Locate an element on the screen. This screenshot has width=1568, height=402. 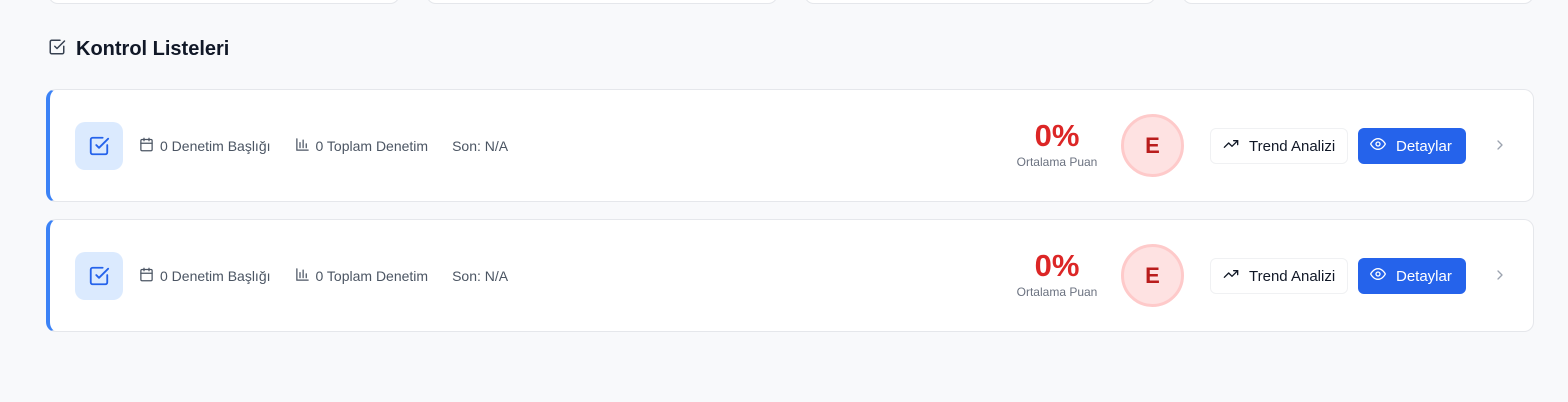
summary-cards-row is located at coordinates (791, 2).